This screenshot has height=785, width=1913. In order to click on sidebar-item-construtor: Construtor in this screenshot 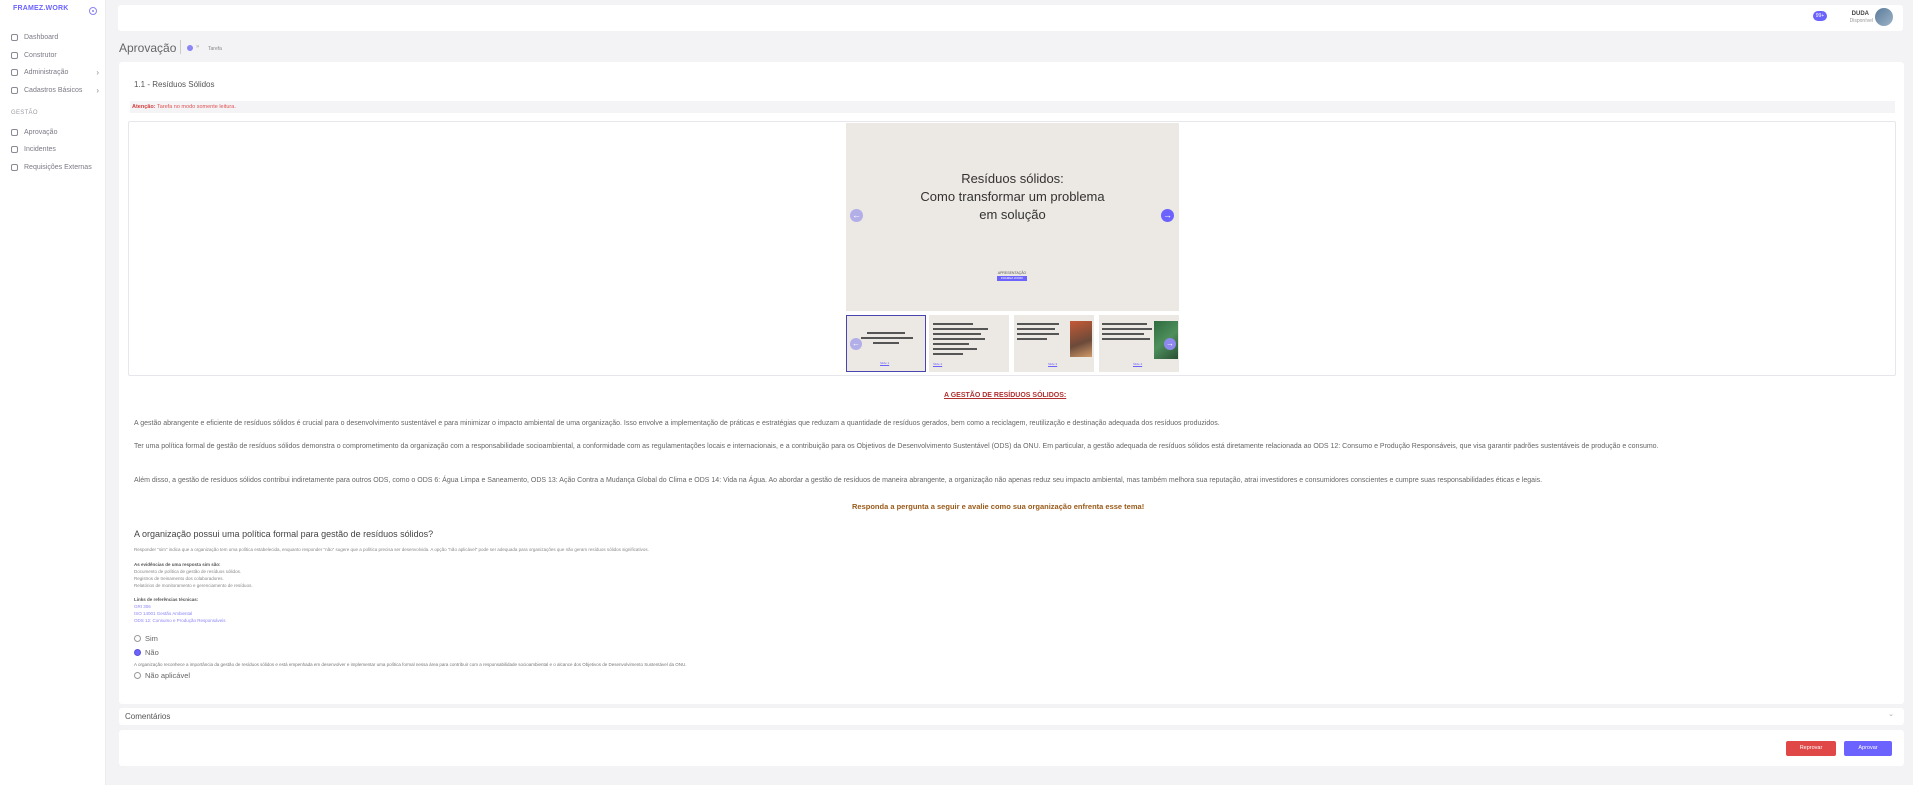, I will do `click(55, 55)`.